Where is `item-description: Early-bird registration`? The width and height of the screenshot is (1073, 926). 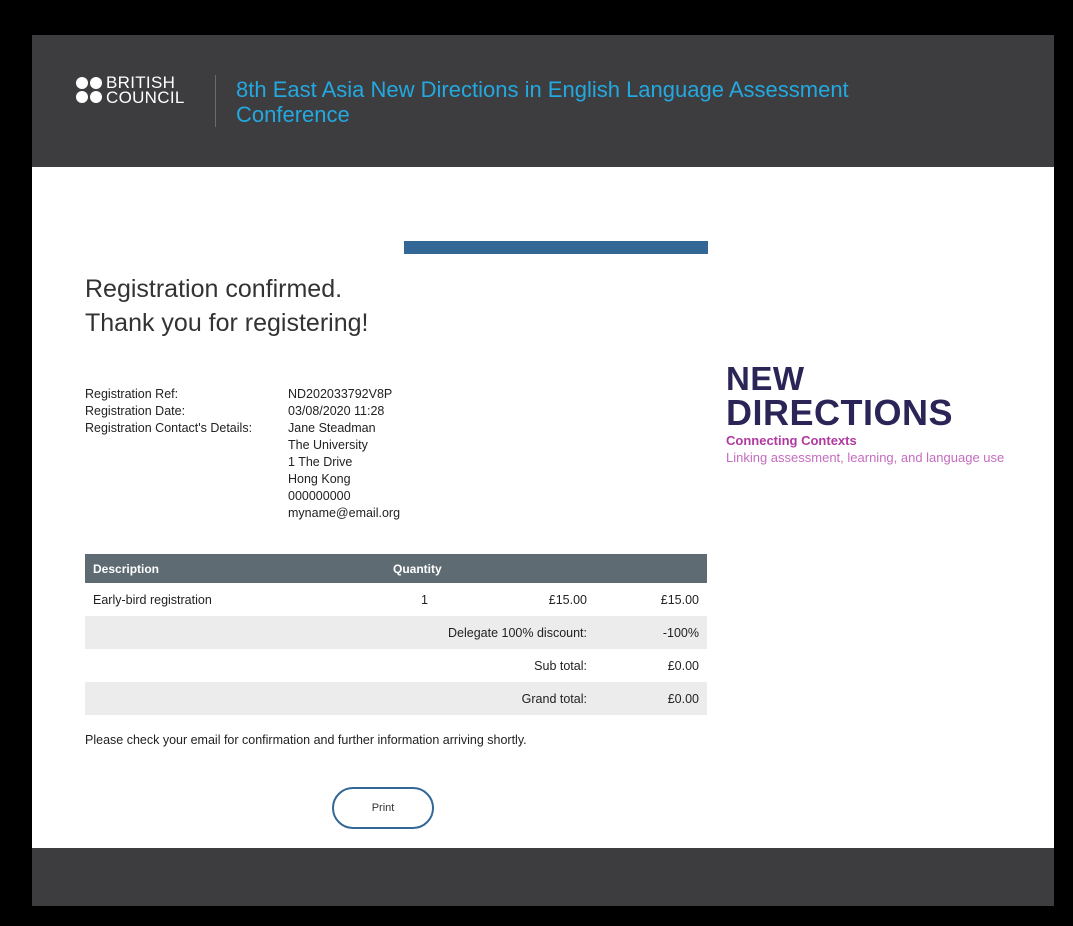 item-description: Early-bird registration is located at coordinates (152, 599).